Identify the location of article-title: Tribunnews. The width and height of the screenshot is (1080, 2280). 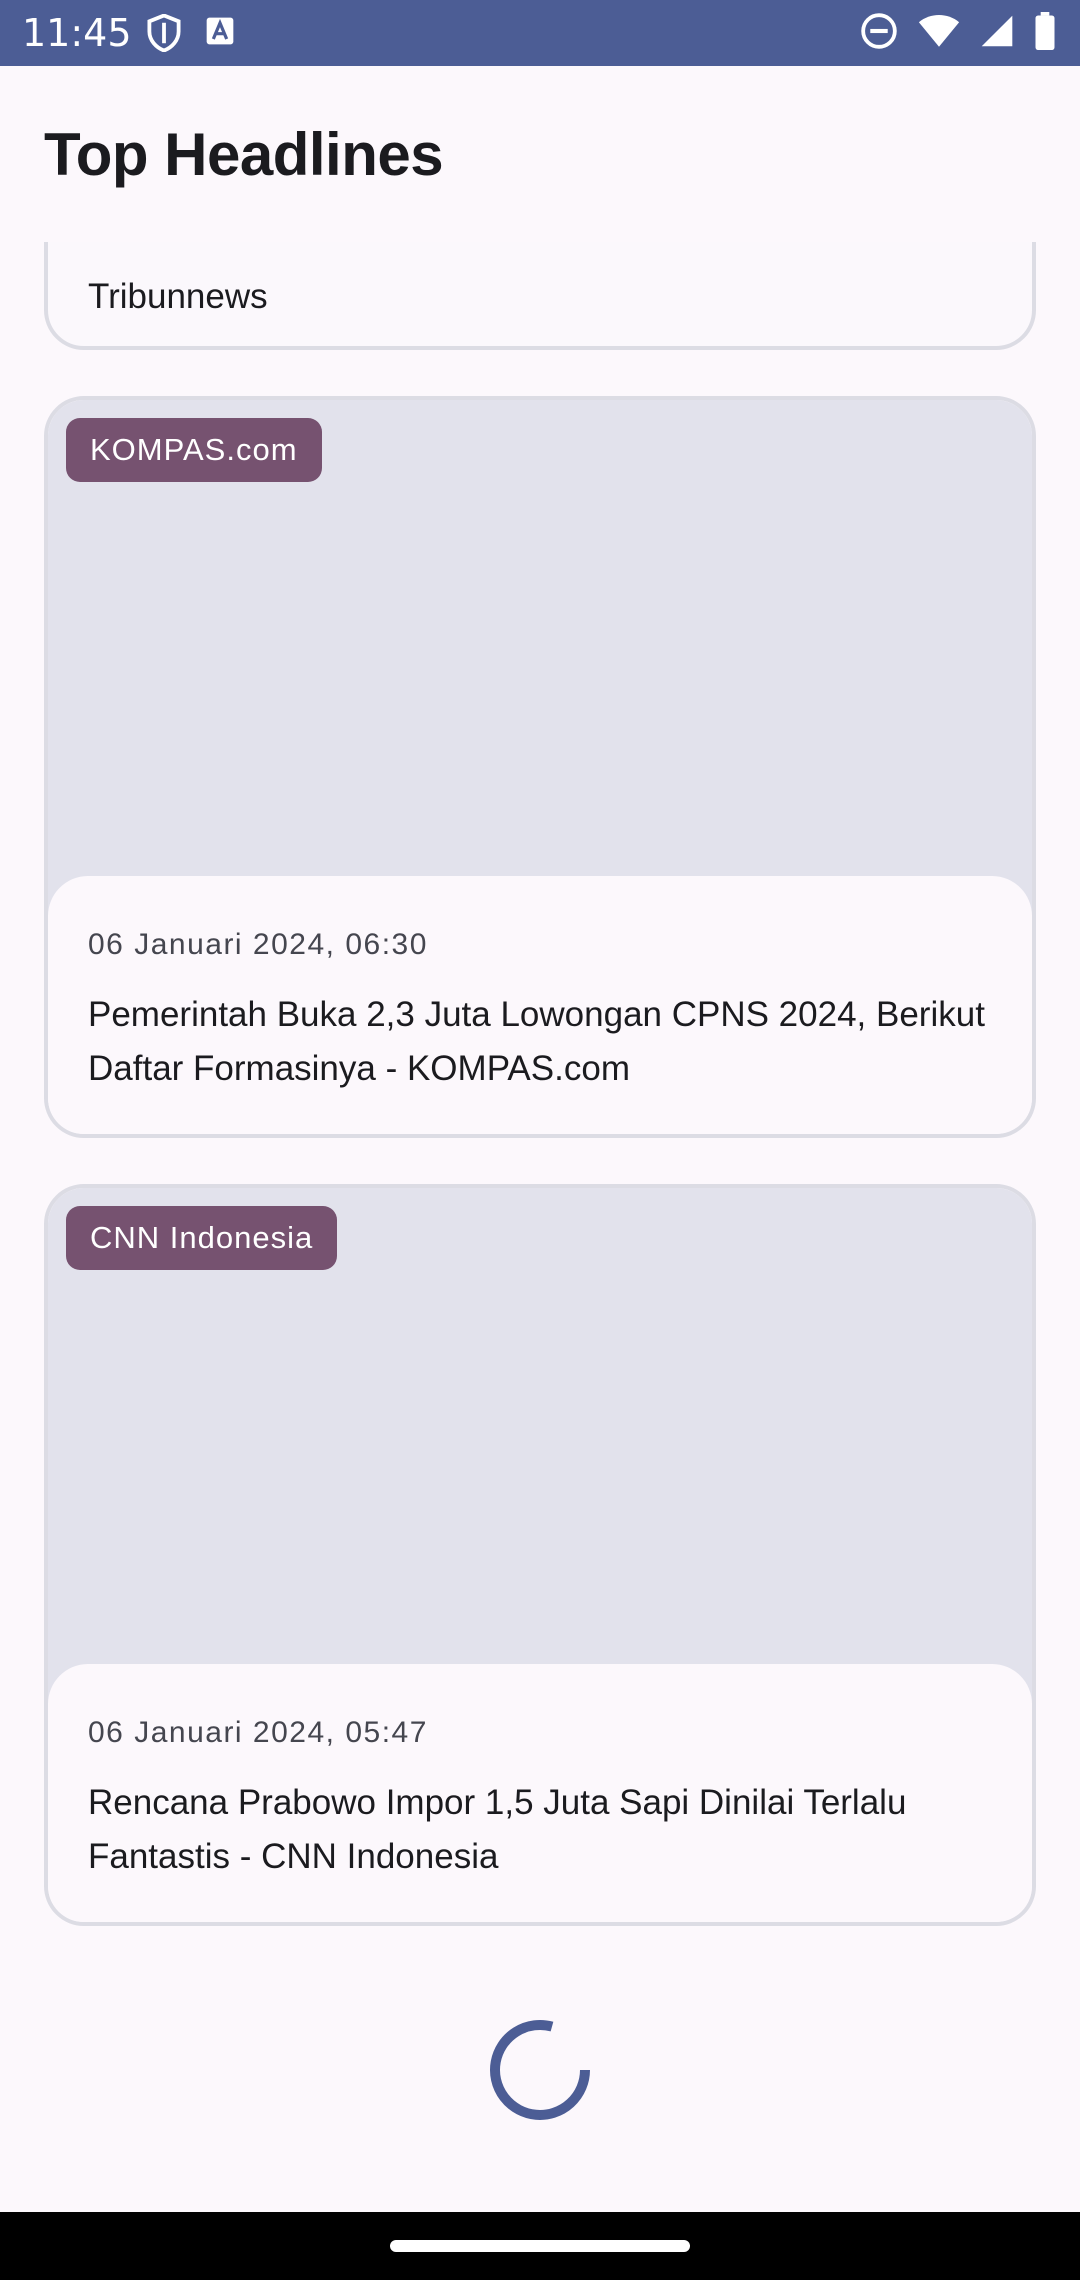
(178, 296).